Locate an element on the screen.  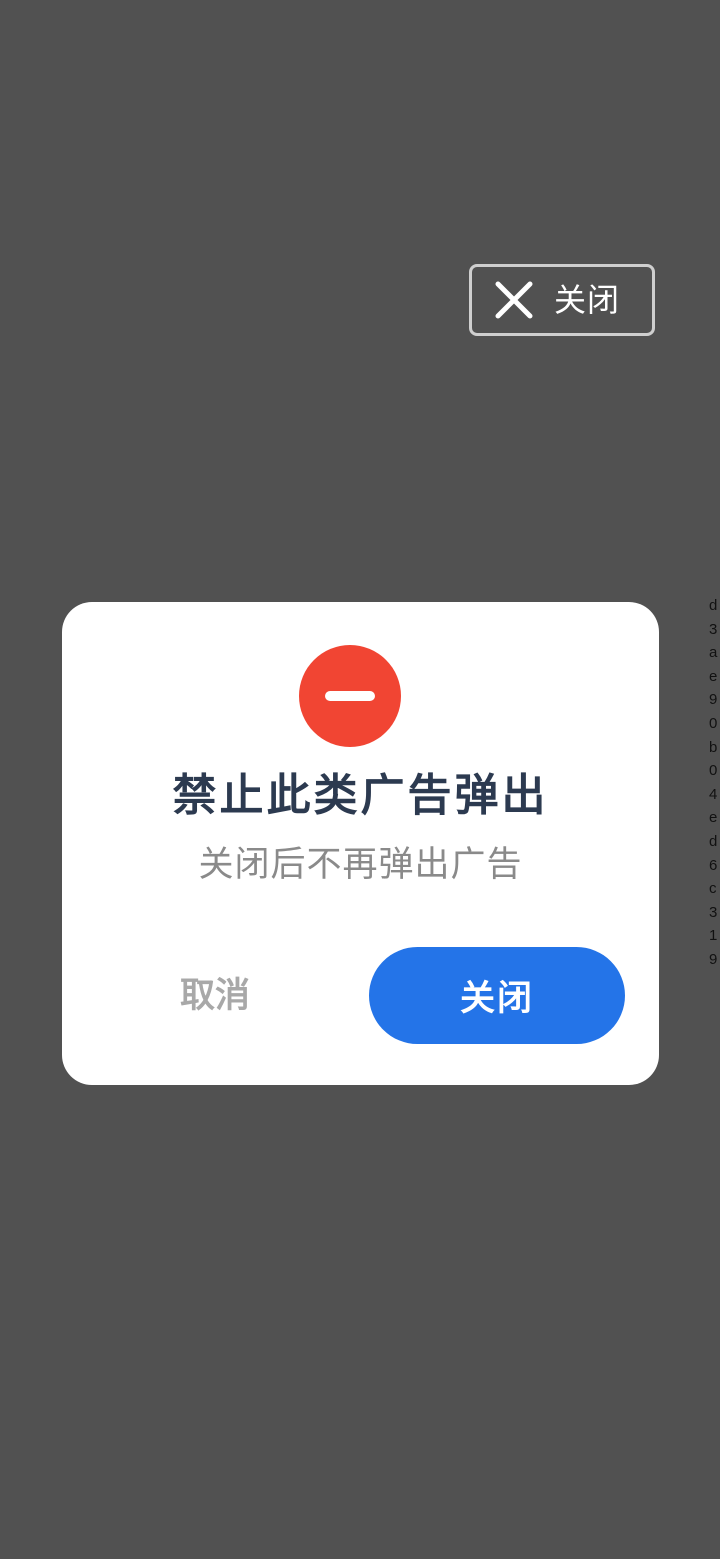
close-icon is located at coordinates (514, 300).